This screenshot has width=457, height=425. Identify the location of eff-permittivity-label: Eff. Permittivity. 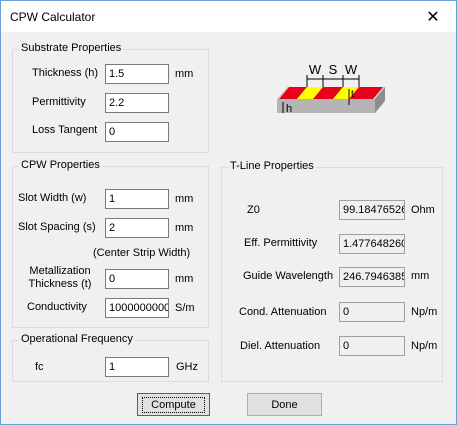
(281, 243).